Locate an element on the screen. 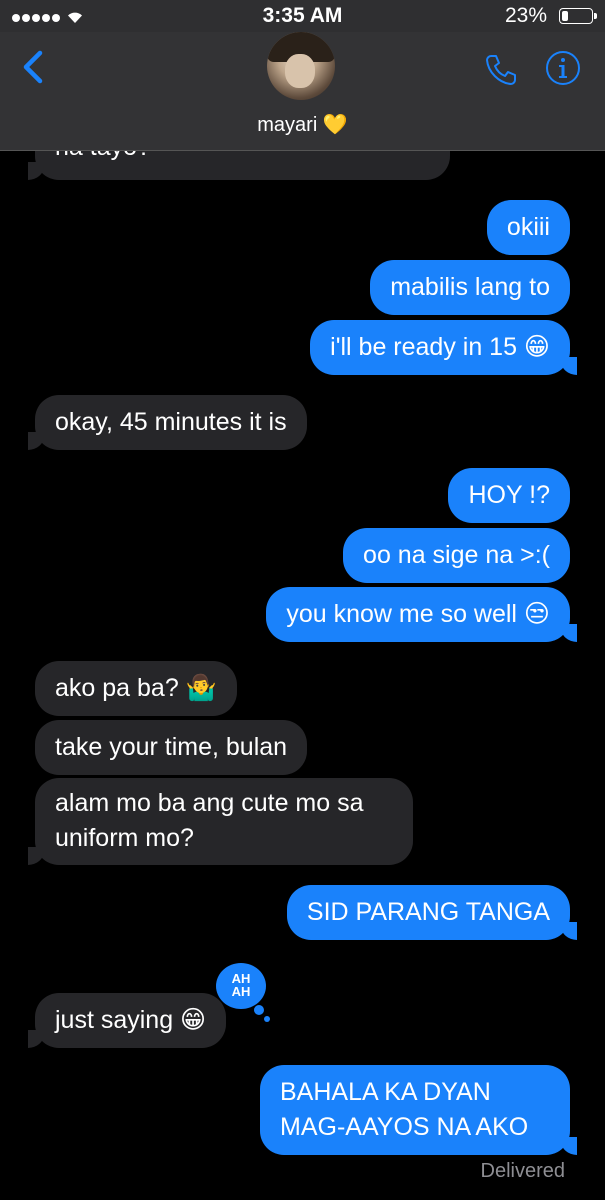  message-text: oo na sige na >:( is located at coordinates (456, 555).